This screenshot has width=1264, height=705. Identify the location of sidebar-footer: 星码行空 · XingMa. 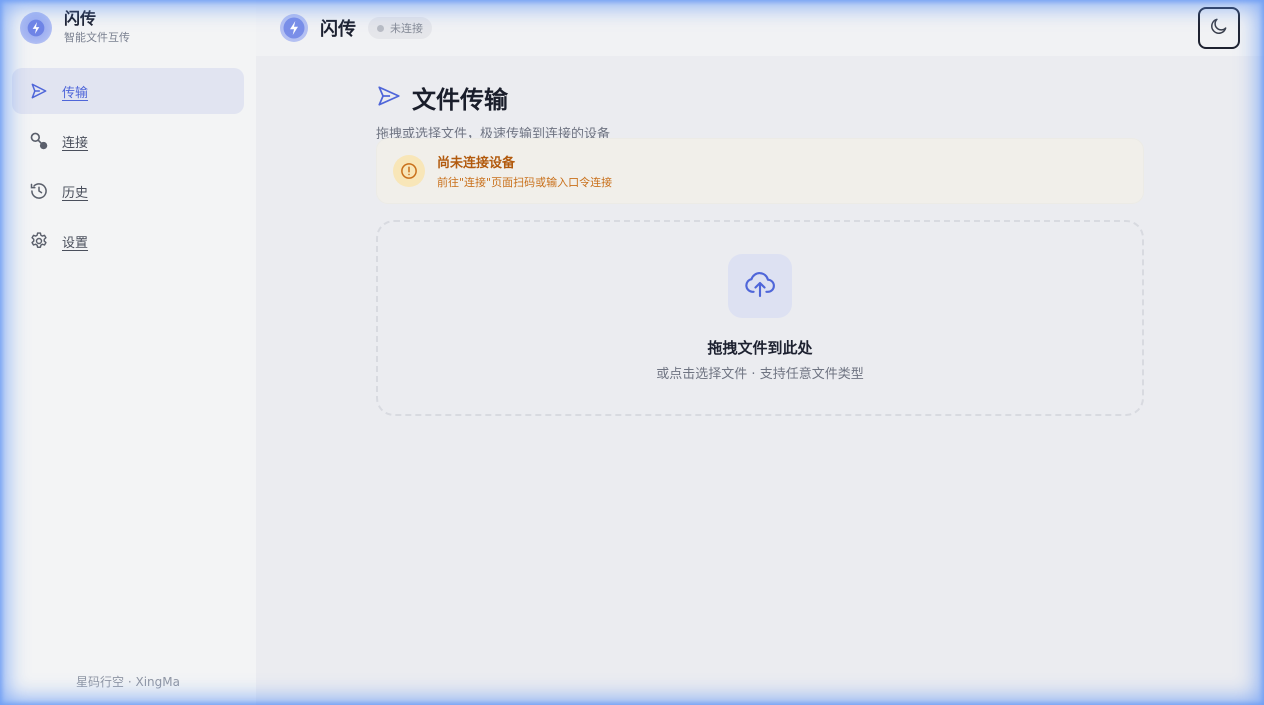
(128, 682).